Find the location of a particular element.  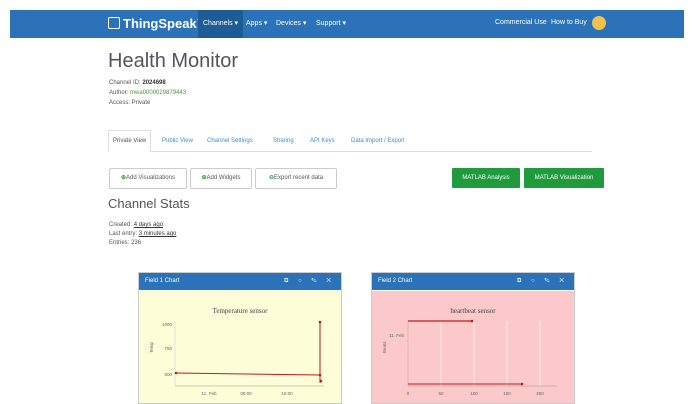

tab-data-import-export: Data Import / Export is located at coordinates (378, 141).